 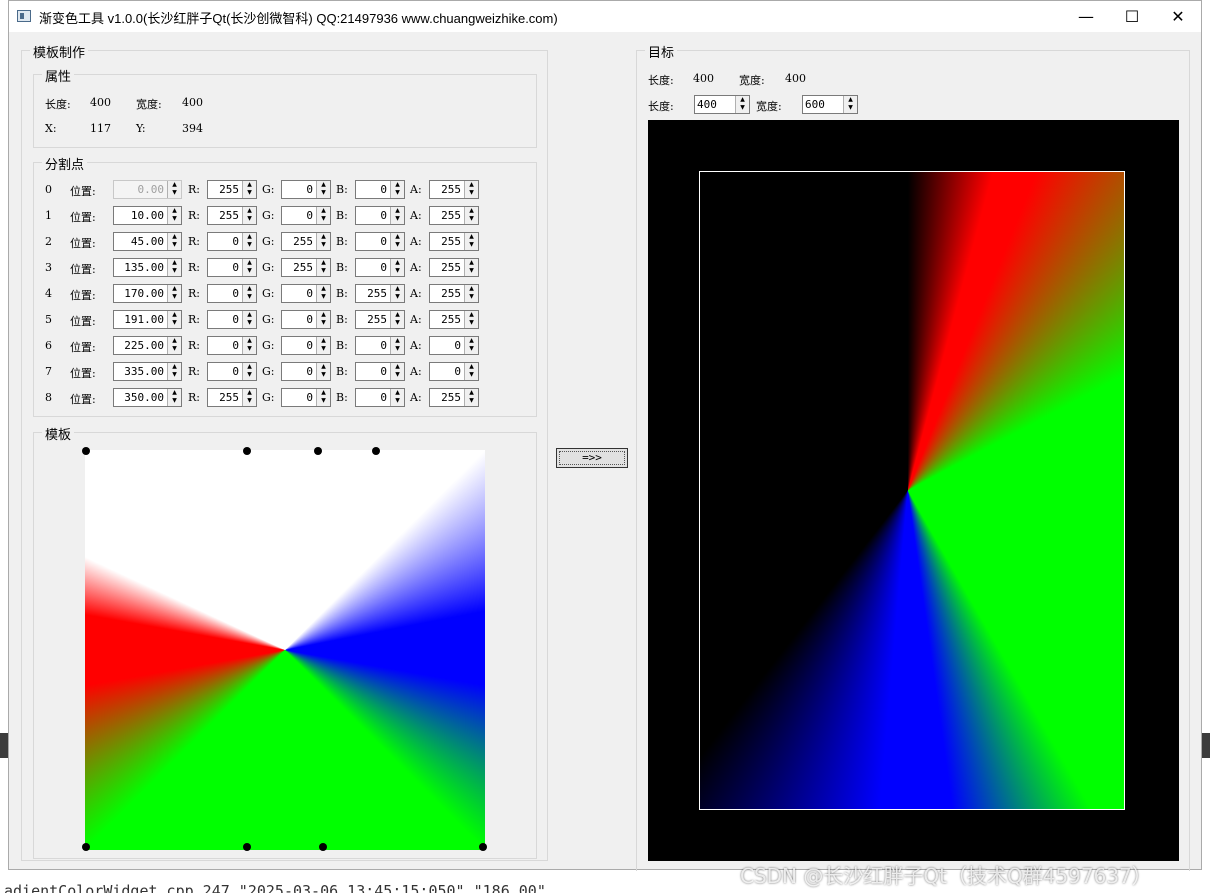 I want to click on split-position-spinbox: 350.00 ▲ ▼, so click(x=147, y=397).